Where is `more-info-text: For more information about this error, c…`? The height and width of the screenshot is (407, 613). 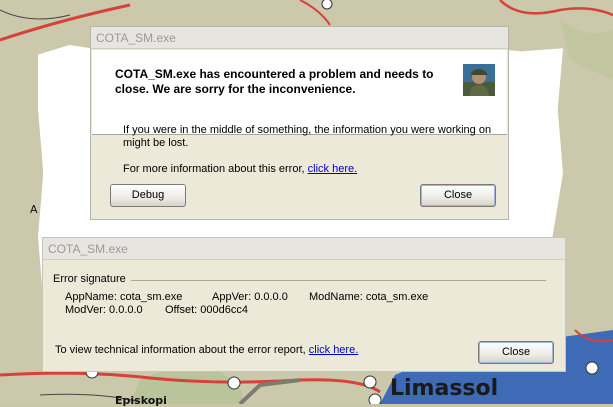 more-info-text: For more information about this error, c… is located at coordinates (240, 169).